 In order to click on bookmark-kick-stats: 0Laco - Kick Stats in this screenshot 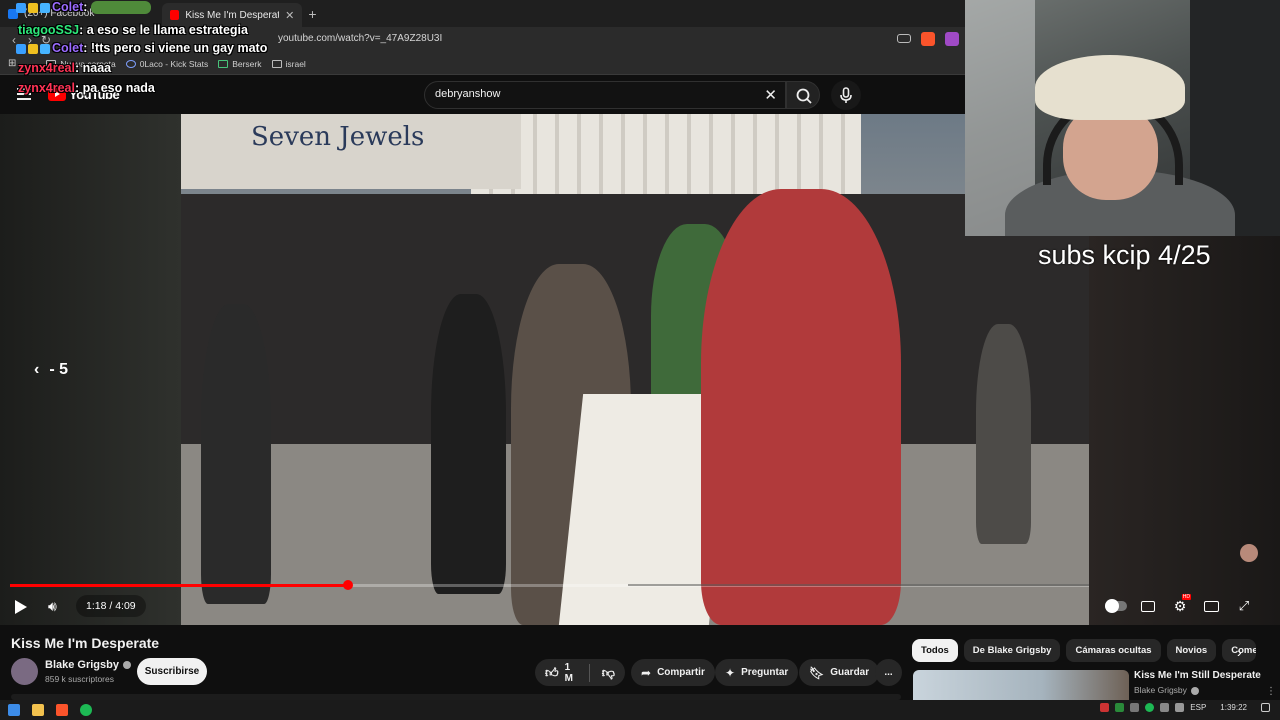, I will do `click(166, 64)`.